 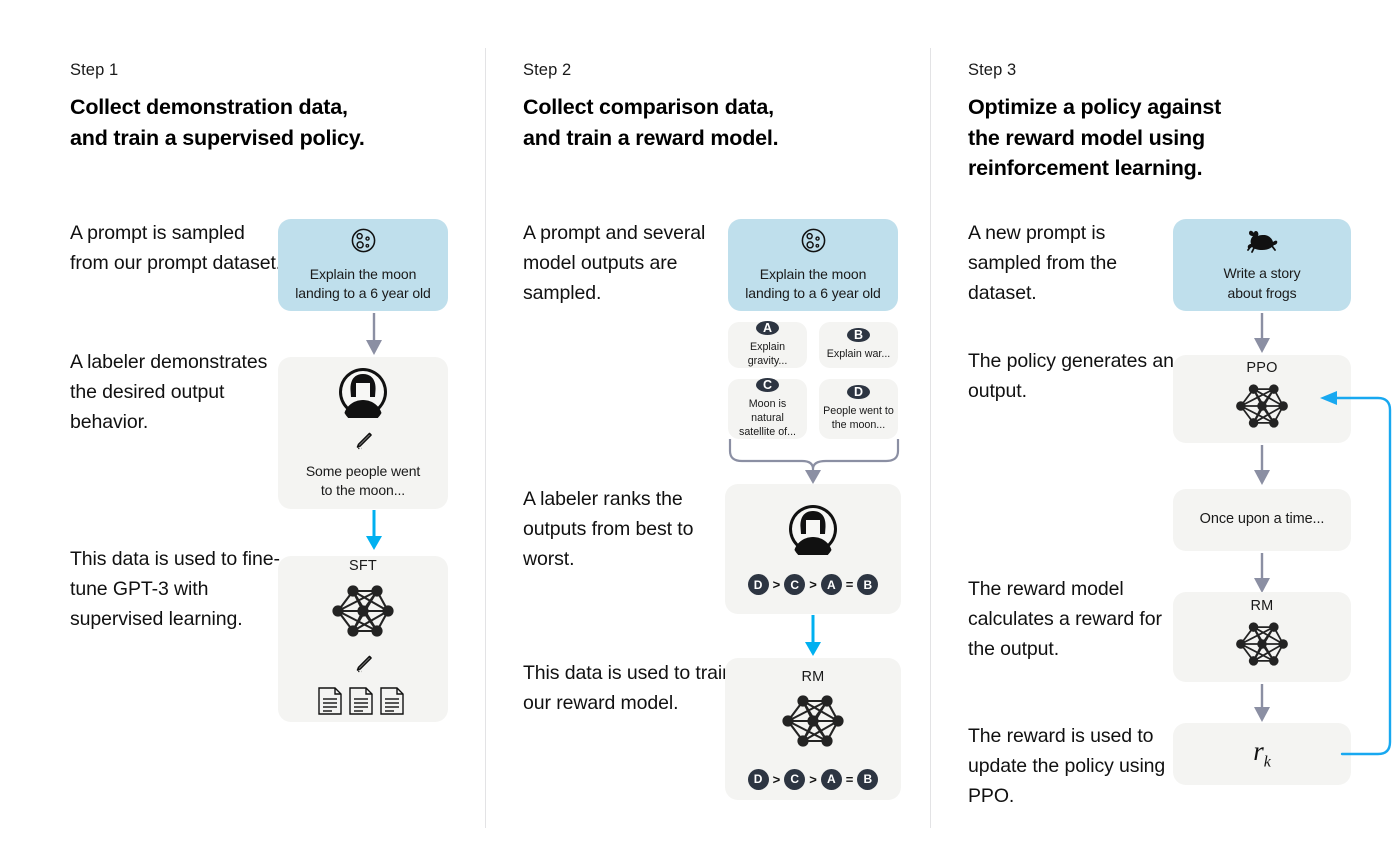 What do you see at coordinates (758, 584) in the screenshot?
I see `rank-badge-1: D` at bounding box center [758, 584].